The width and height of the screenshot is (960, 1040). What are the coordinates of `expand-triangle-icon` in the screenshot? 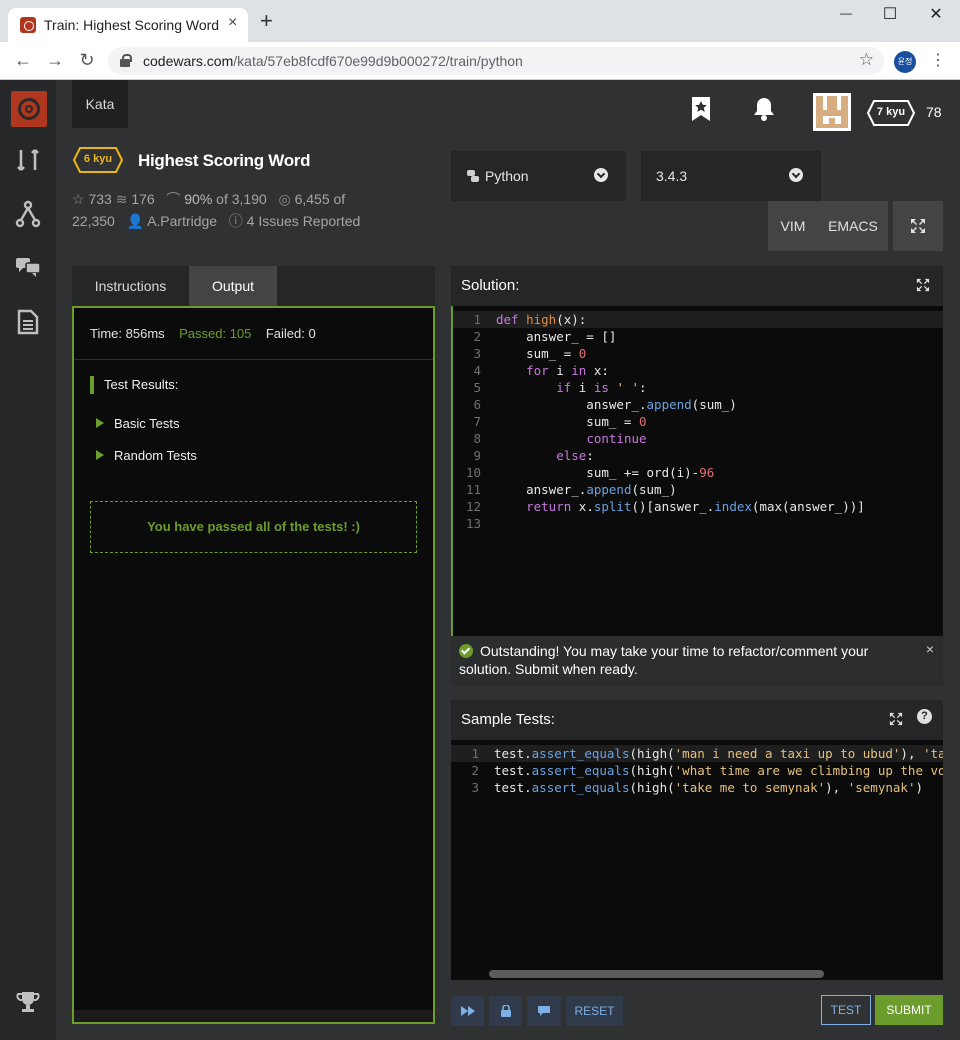 It's located at (100, 455).